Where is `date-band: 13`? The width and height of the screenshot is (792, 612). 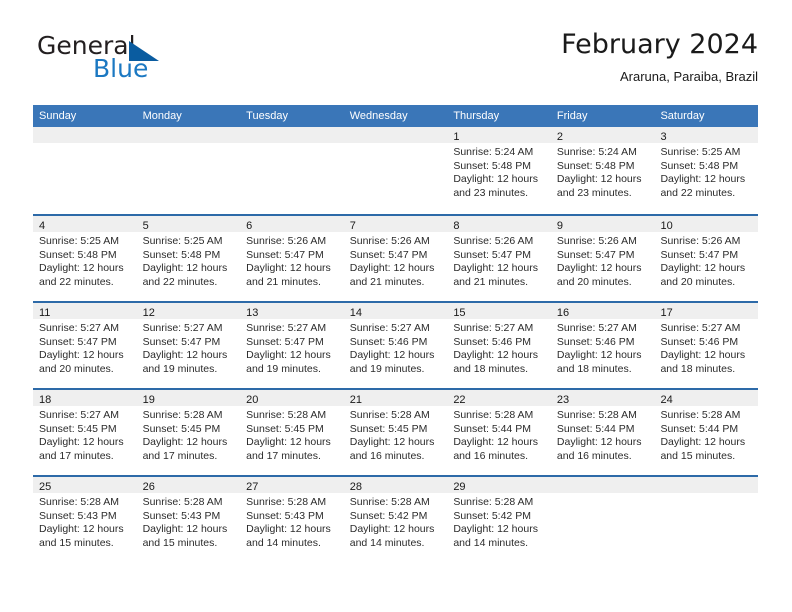
date-band: 13 is located at coordinates (292, 311).